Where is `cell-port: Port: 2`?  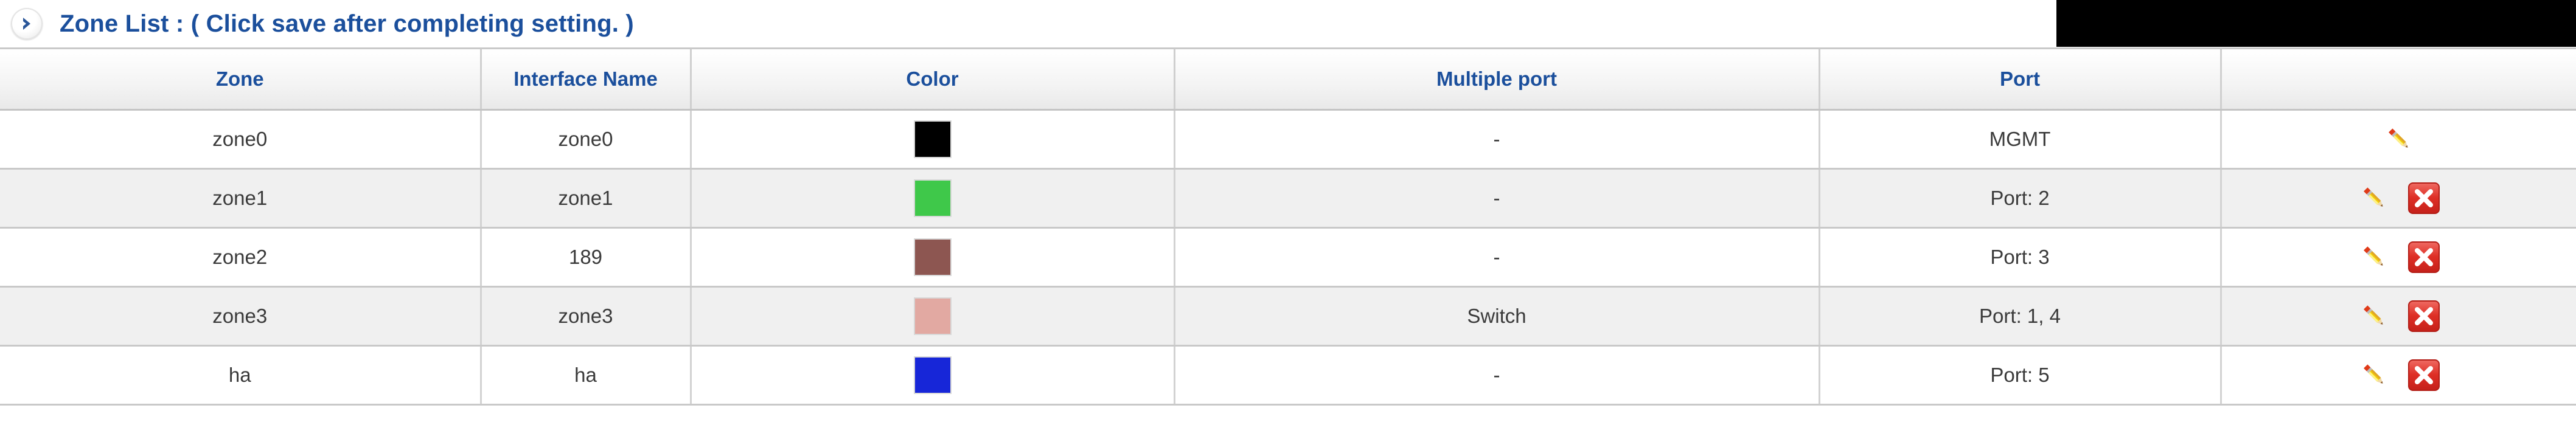 cell-port: Port: 2 is located at coordinates (2020, 198).